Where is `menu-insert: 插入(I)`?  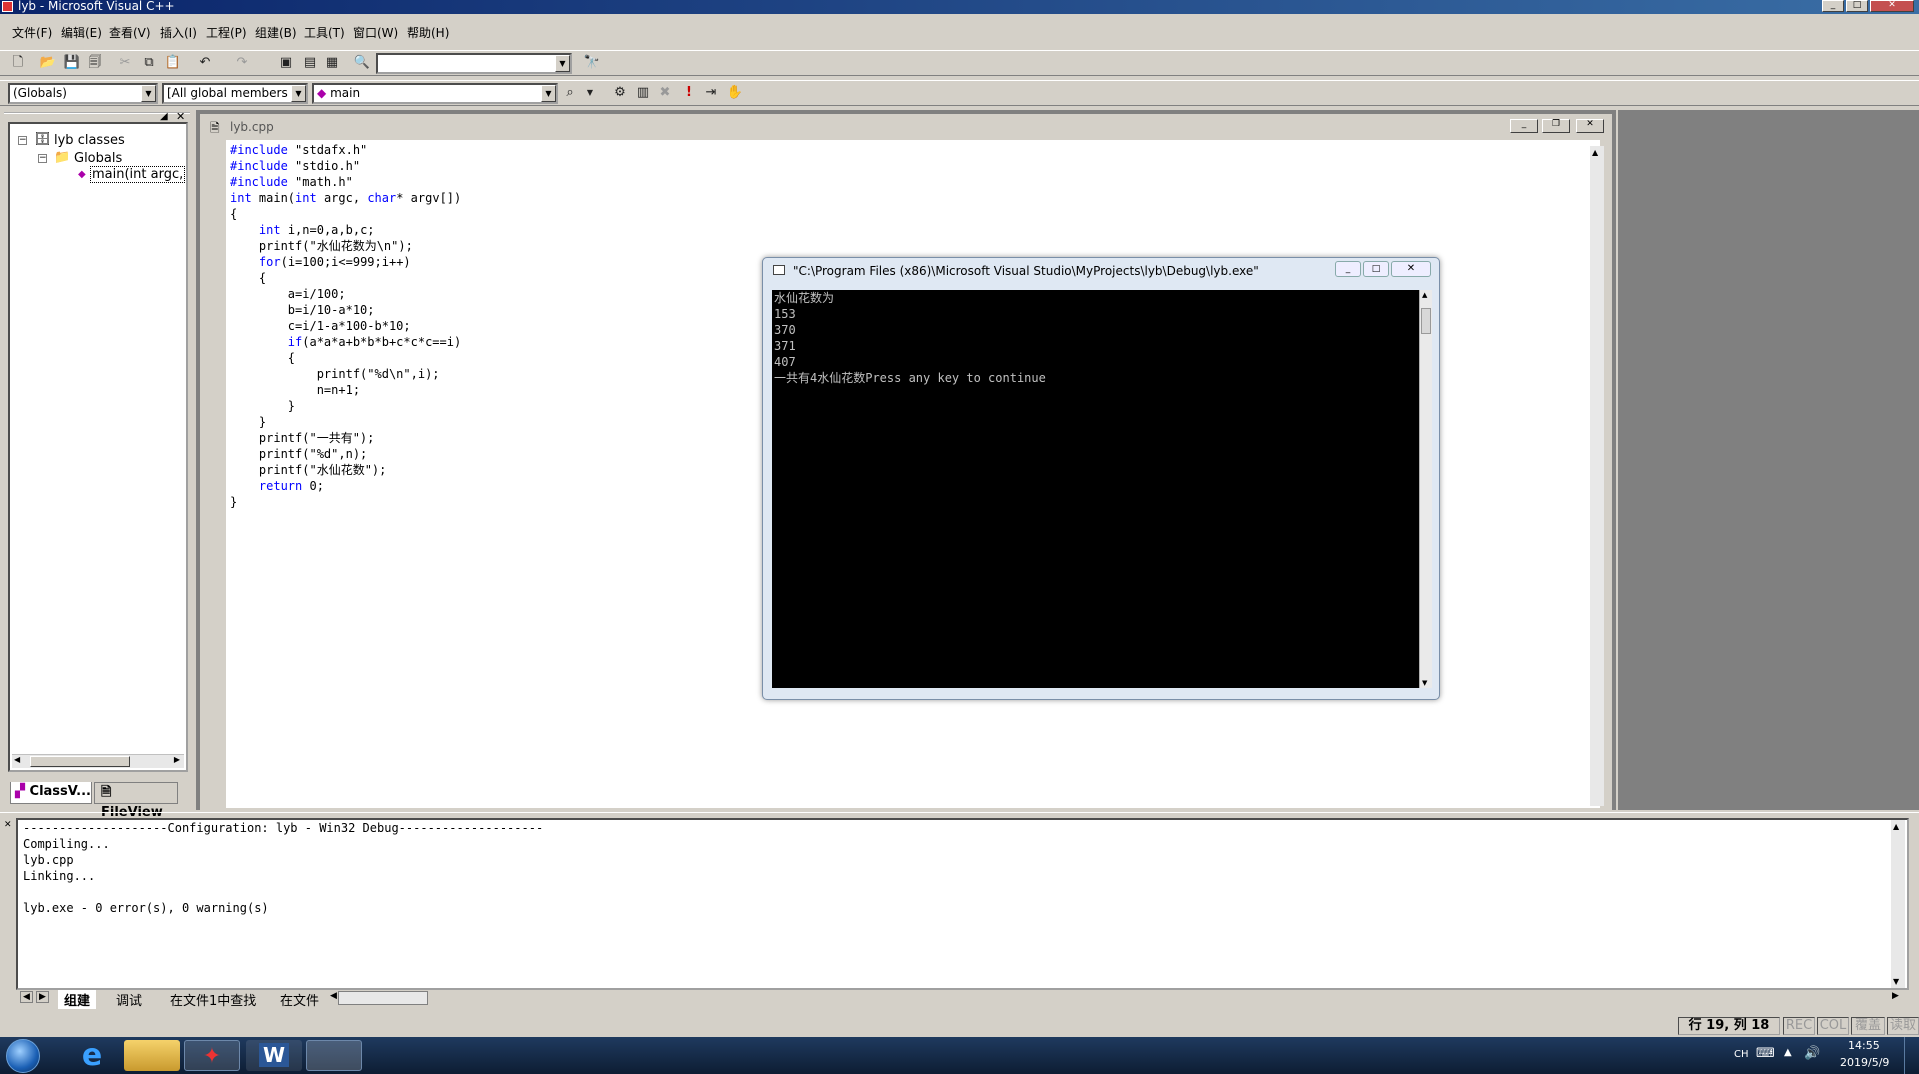 menu-insert: 插入(I) is located at coordinates (178, 32).